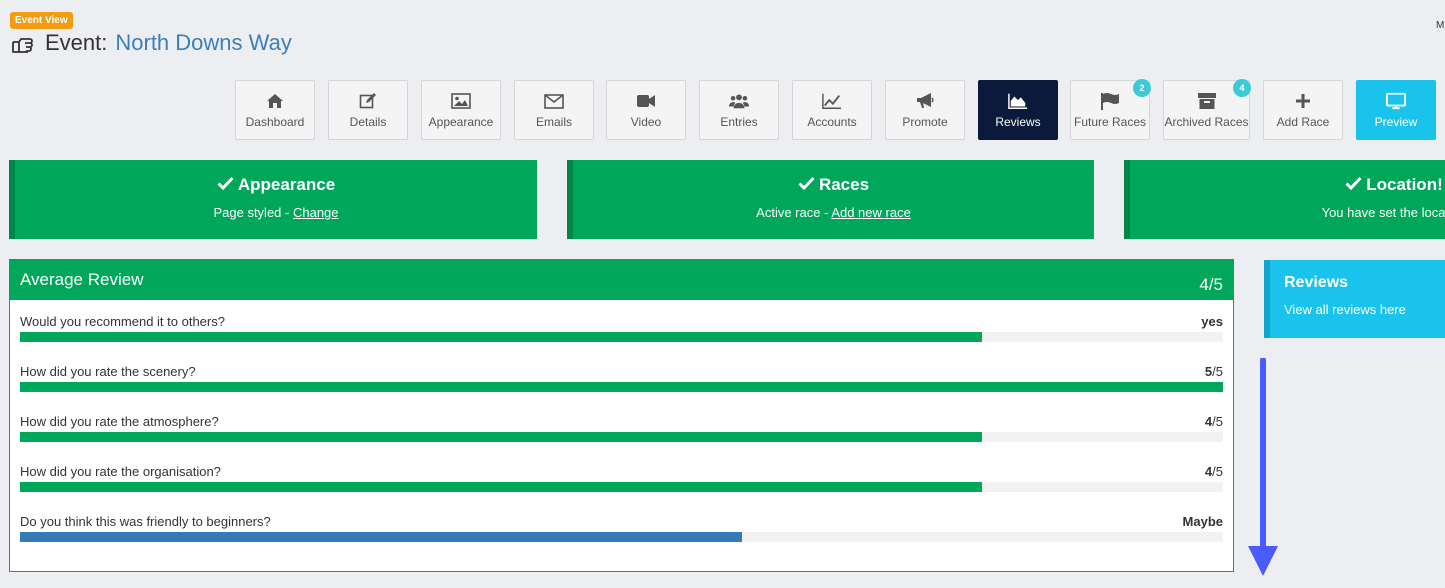  Describe the element at coordinates (1018, 101) in the screenshot. I see `area-chart-icon` at that location.